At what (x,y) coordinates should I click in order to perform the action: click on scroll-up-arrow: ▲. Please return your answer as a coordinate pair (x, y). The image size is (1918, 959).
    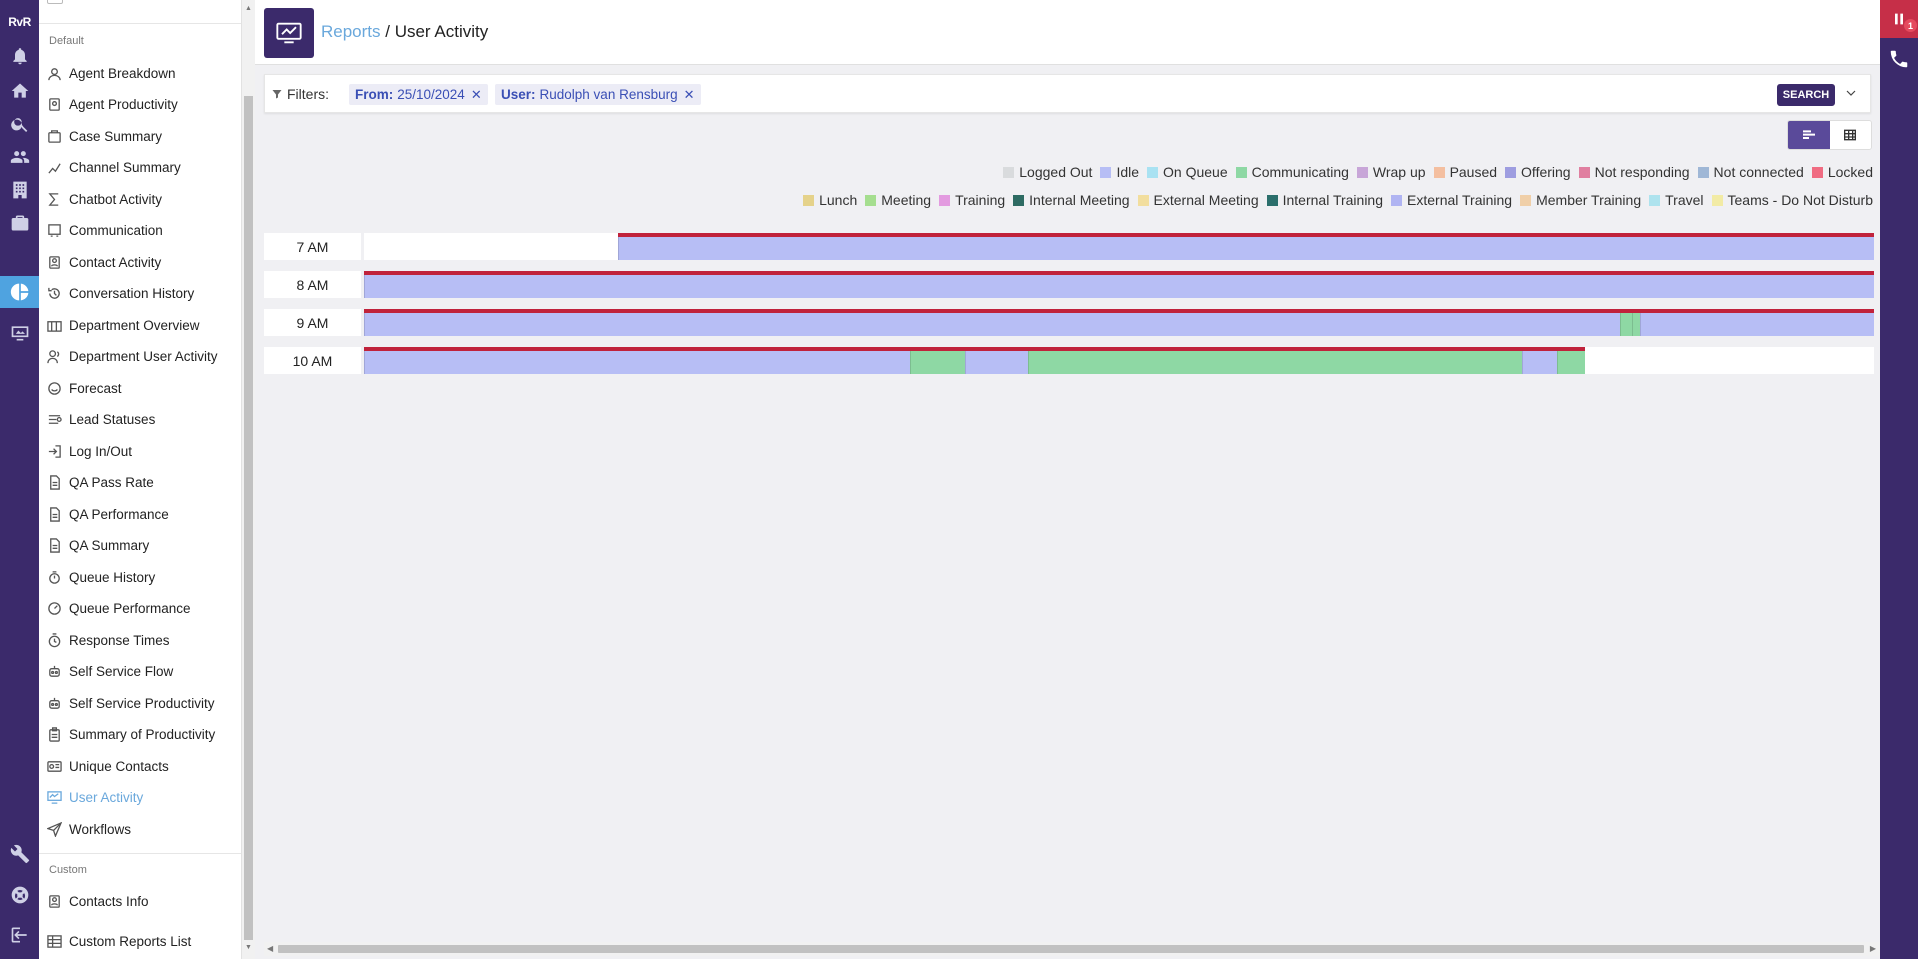
    Looking at the image, I should click on (248, 8).